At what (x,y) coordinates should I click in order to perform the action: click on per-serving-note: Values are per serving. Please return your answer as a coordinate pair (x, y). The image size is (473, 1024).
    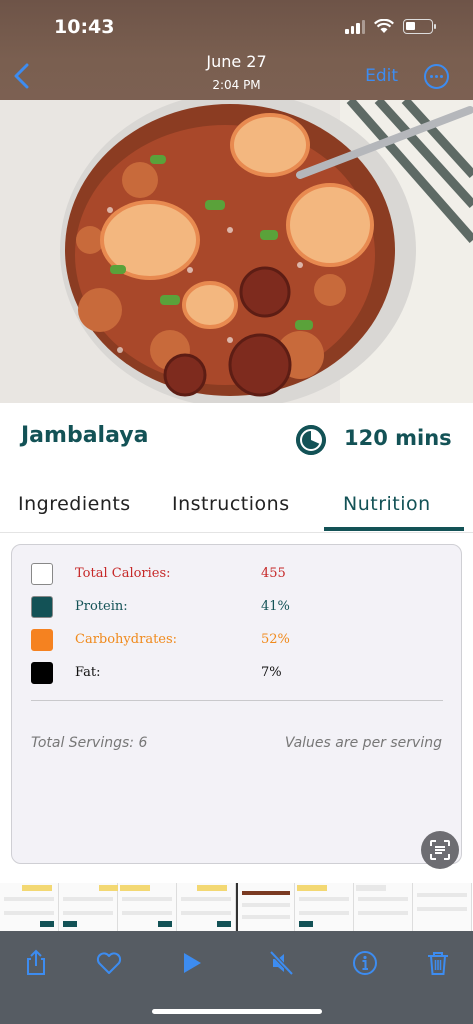
    Looking at the image, I should click on (363, 743).